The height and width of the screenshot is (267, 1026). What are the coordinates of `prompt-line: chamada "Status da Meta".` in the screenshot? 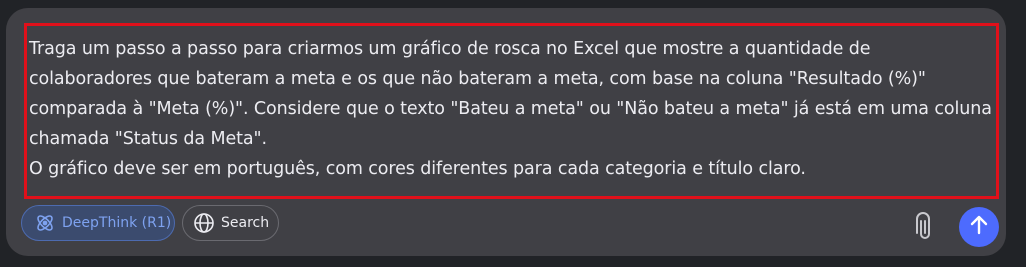 It's located at (148, 139).